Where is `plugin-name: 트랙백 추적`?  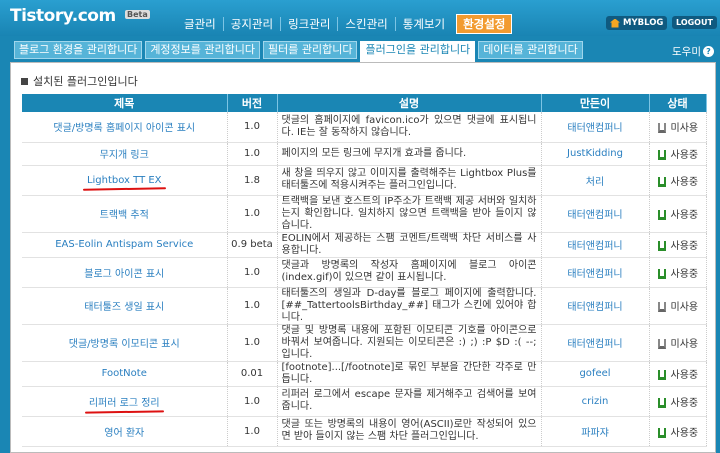 plugin-name: 트랙백 추적 is located at coordinates (125, 214).